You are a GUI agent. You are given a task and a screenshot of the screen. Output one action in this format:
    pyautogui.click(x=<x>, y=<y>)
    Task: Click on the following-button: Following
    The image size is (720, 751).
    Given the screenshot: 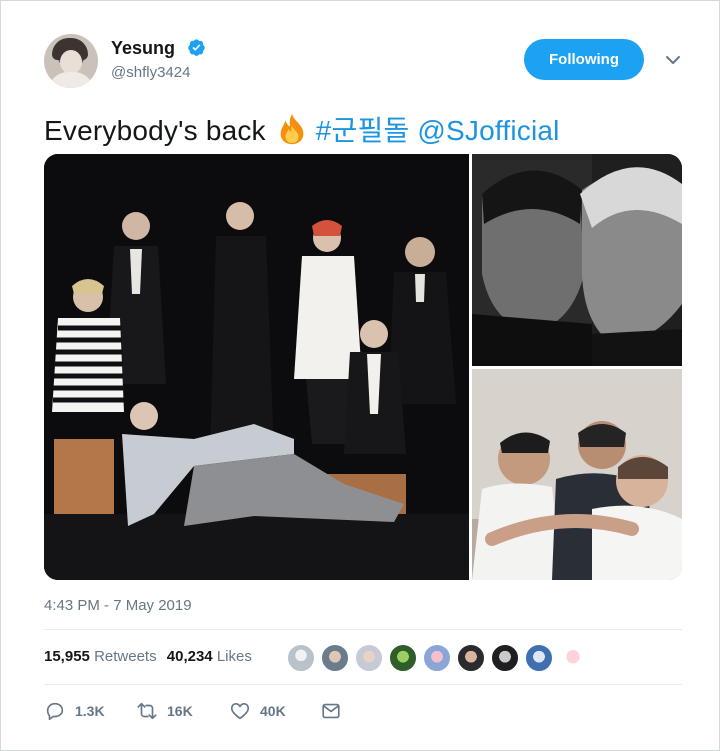 What is the action you would take?
    pyautogui.click(x=584, y=59)
    